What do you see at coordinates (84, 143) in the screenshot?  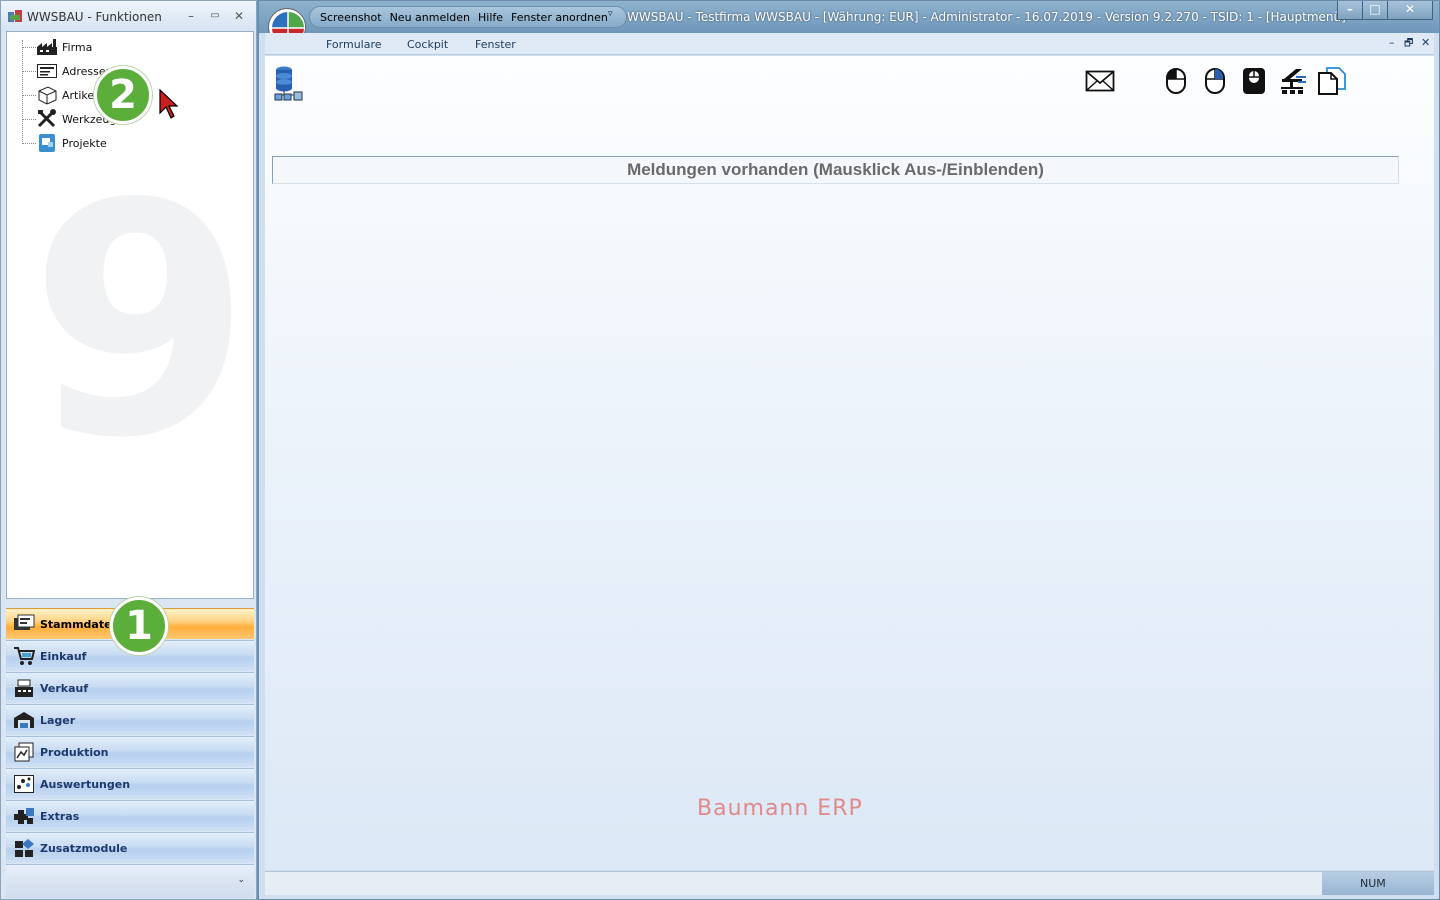 I see `tree-label: Projekte` at bounding box center [84, 143].